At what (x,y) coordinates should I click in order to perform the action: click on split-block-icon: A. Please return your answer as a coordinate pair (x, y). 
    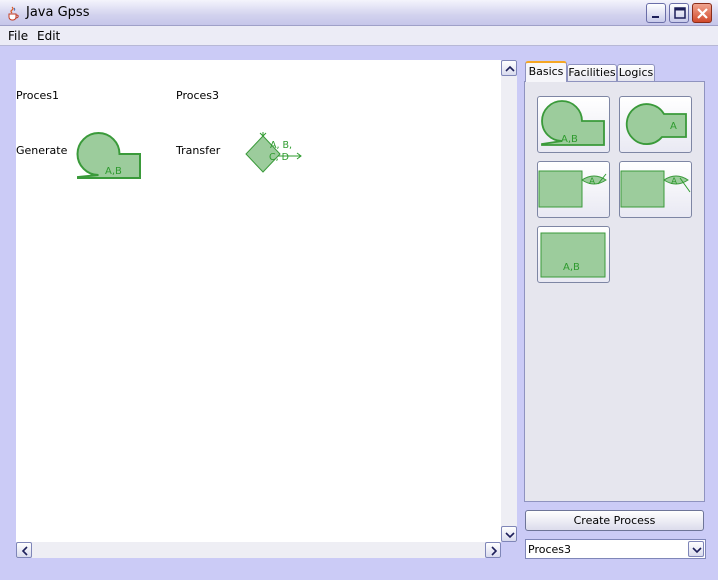
    Looking at the image, I should click on (655, 189).